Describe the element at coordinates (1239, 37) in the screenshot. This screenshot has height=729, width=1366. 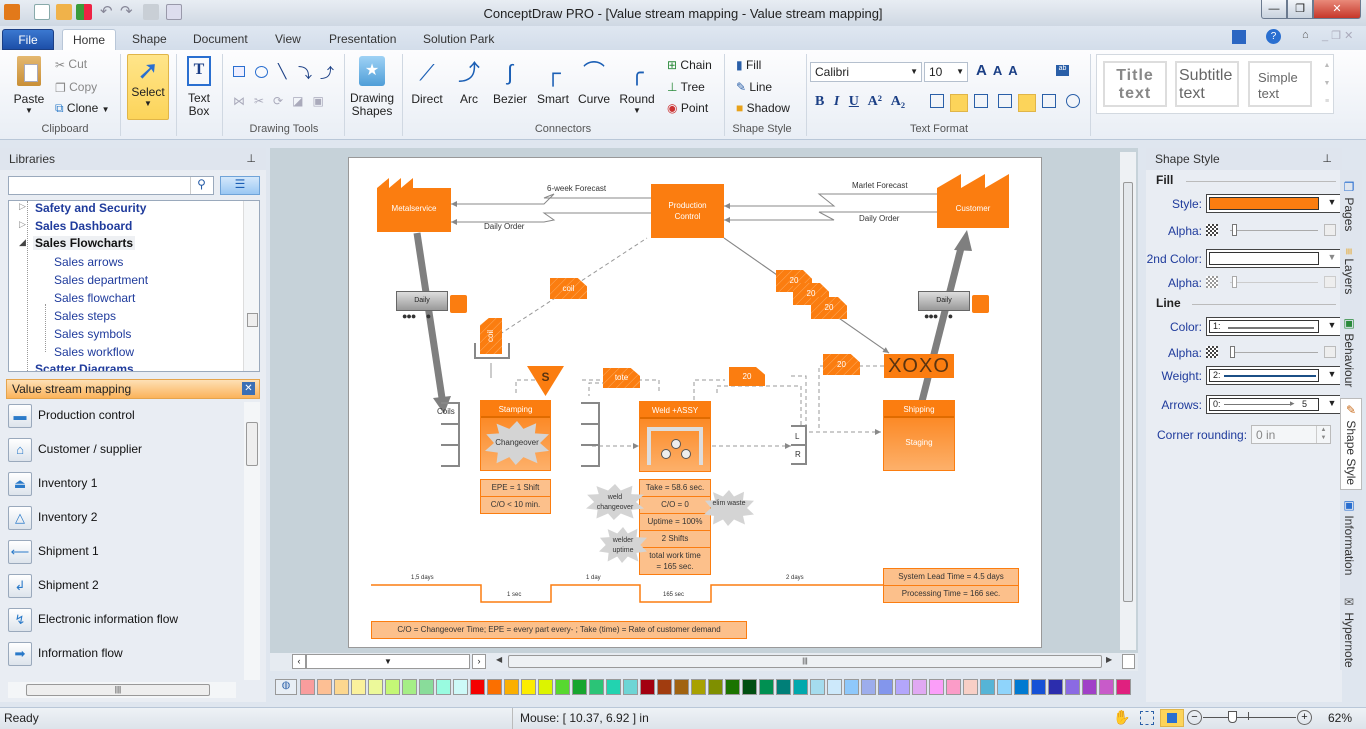
I see `layout-icon` at that location.